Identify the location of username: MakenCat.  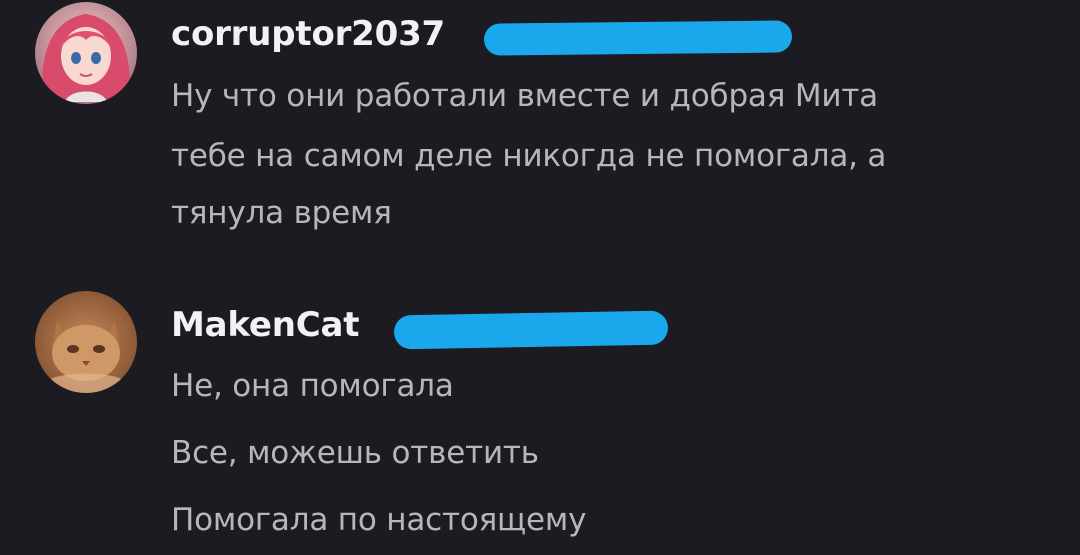
(265, 325).